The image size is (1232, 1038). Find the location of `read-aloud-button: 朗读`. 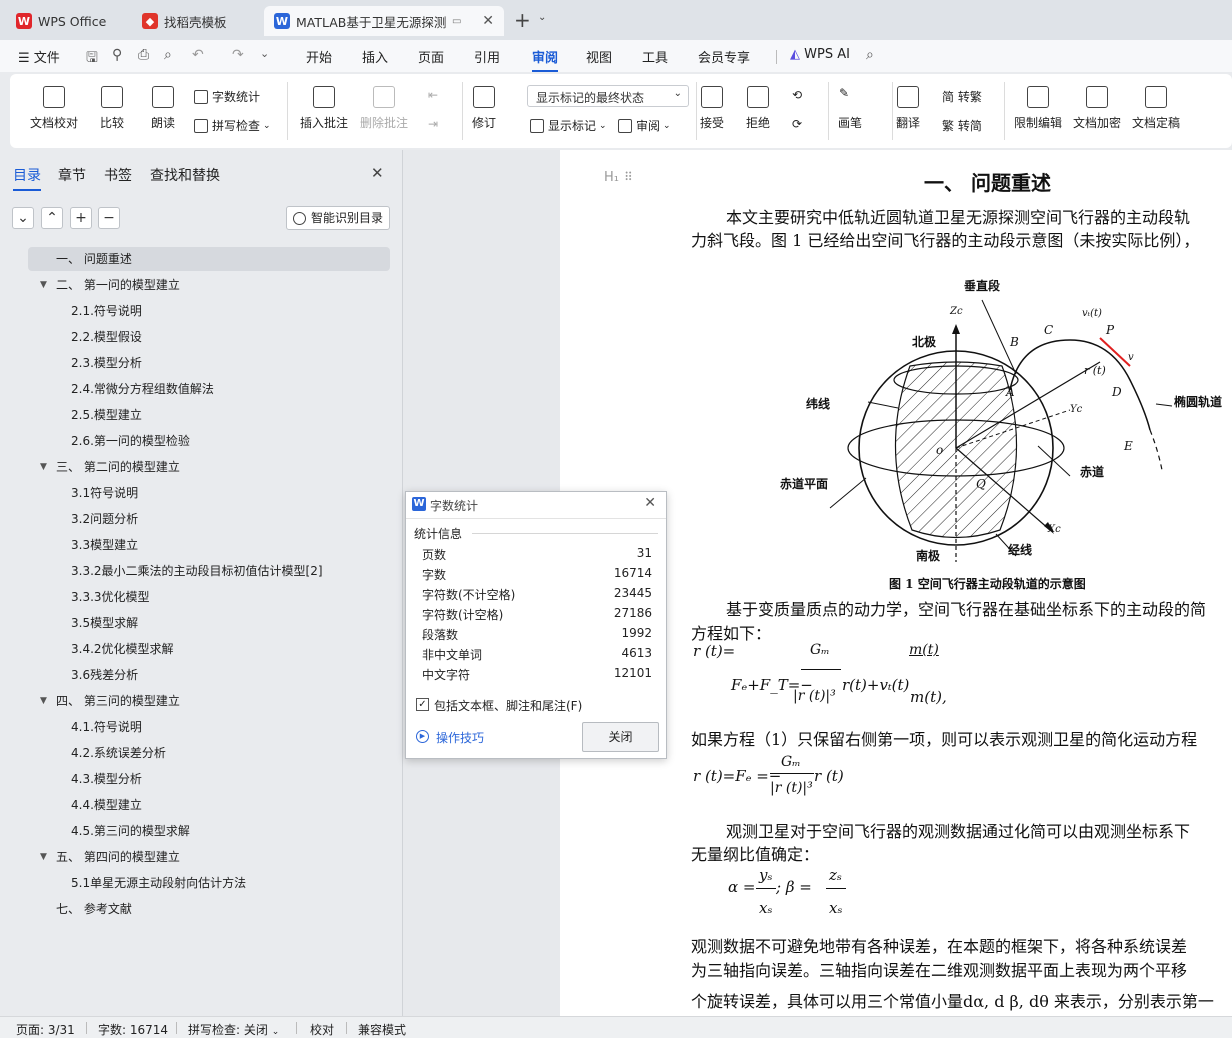

read-aloud-button: 朗读 is located at coordinates (163, 108).